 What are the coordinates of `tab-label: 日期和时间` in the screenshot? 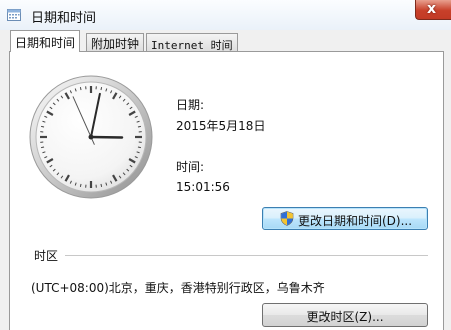 It's located at (45, 43).